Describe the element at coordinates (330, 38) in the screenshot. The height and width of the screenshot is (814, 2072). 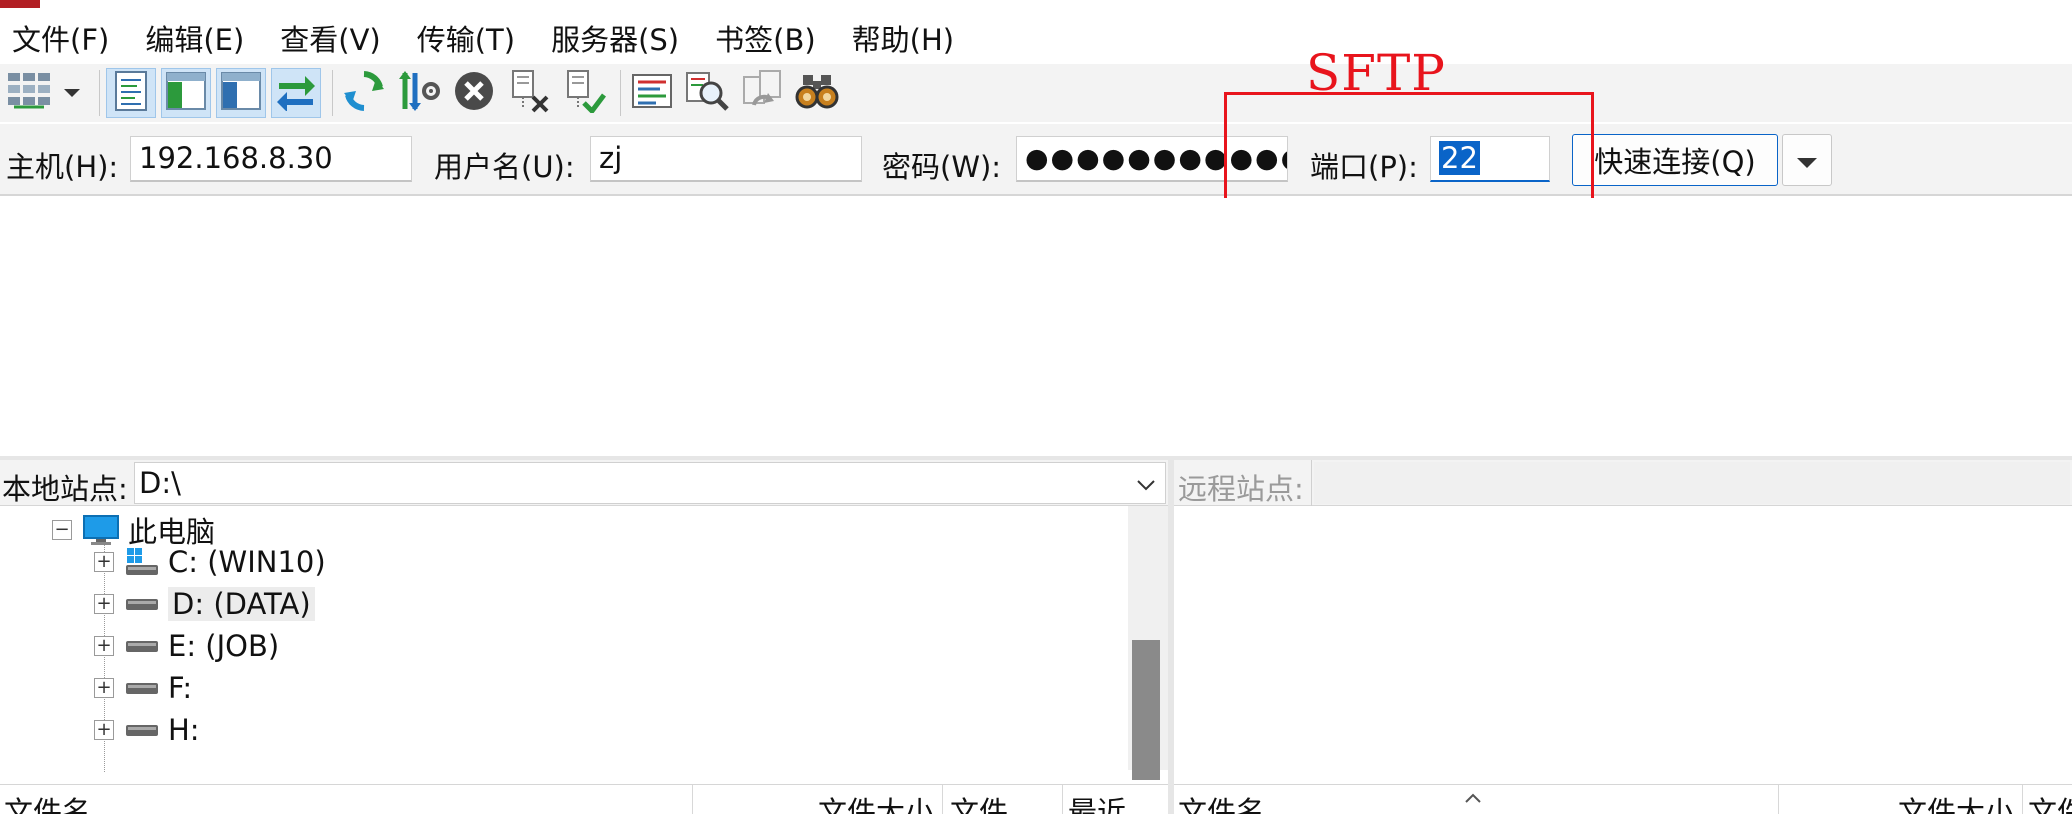
I see `menu-view: 查看(V)` at that location.